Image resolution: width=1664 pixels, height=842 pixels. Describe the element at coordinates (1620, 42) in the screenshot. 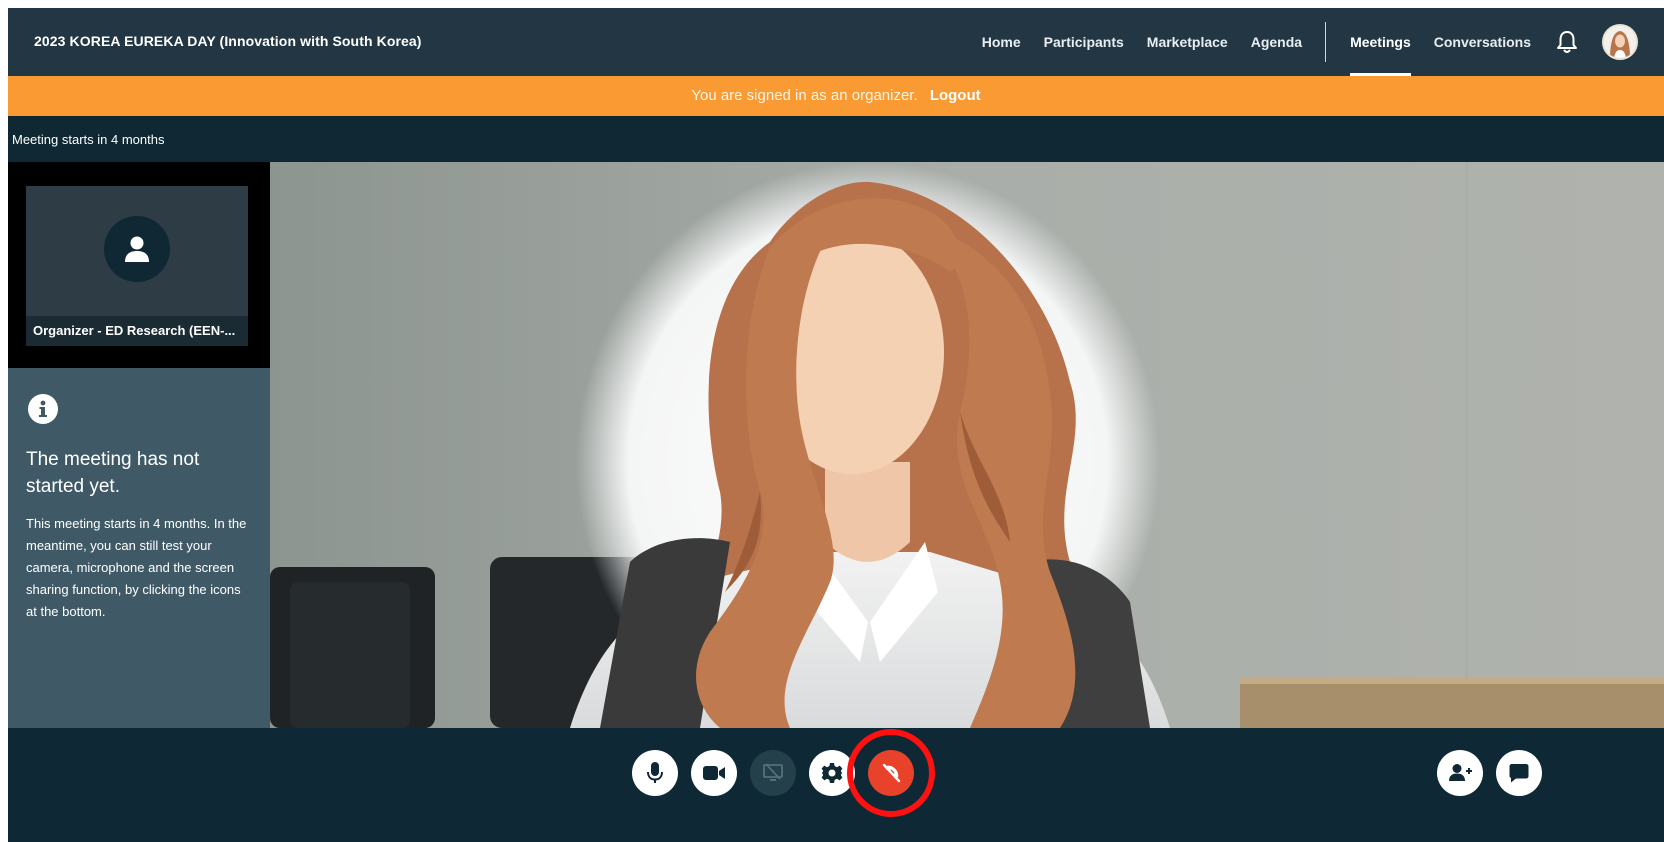

I see `user-avatar` at that location.